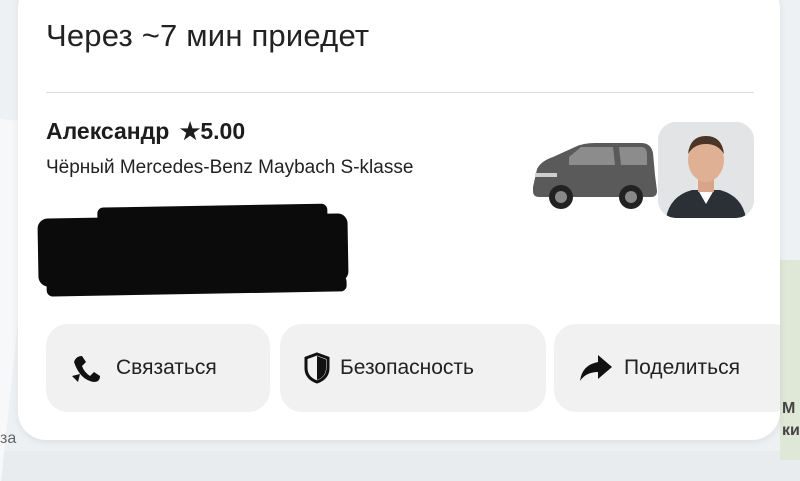  I want to click on driver-name-rating: Александр ★5.00, so click(145, 131).